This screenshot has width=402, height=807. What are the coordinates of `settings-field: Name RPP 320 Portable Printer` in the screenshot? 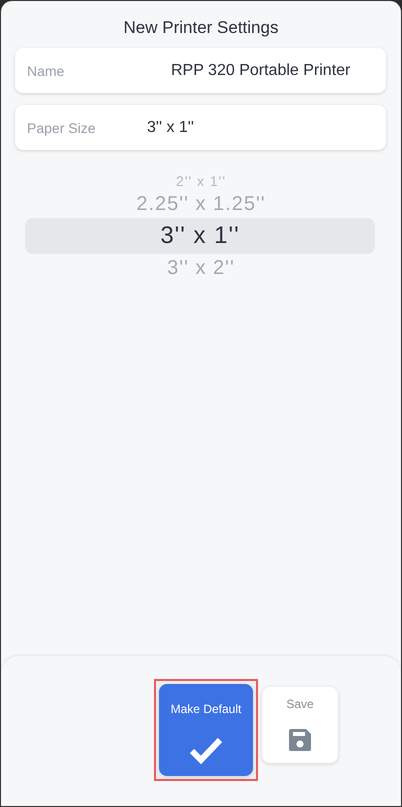 It's located at (200, 70).